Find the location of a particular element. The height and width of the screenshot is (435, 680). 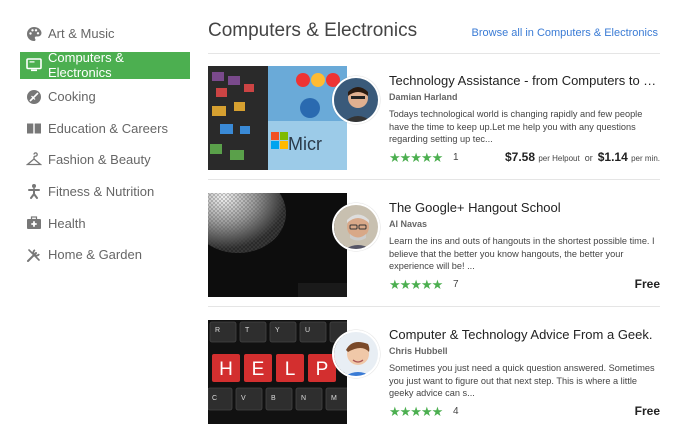

sidebar-item-cooking: Cooking is located at coordinates (105, 96).